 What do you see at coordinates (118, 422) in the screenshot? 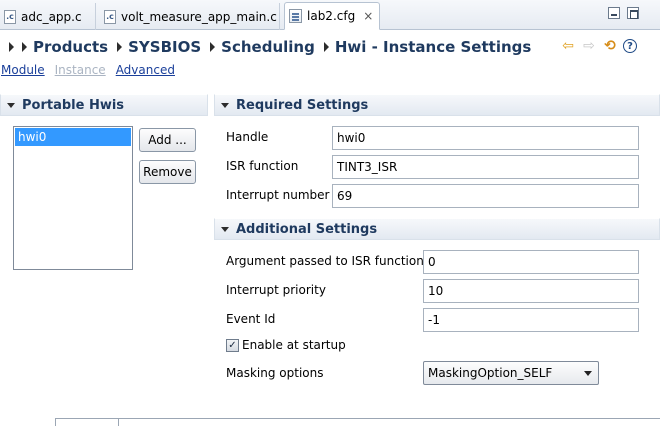
I see `divider` at bounding box center [118, 422].